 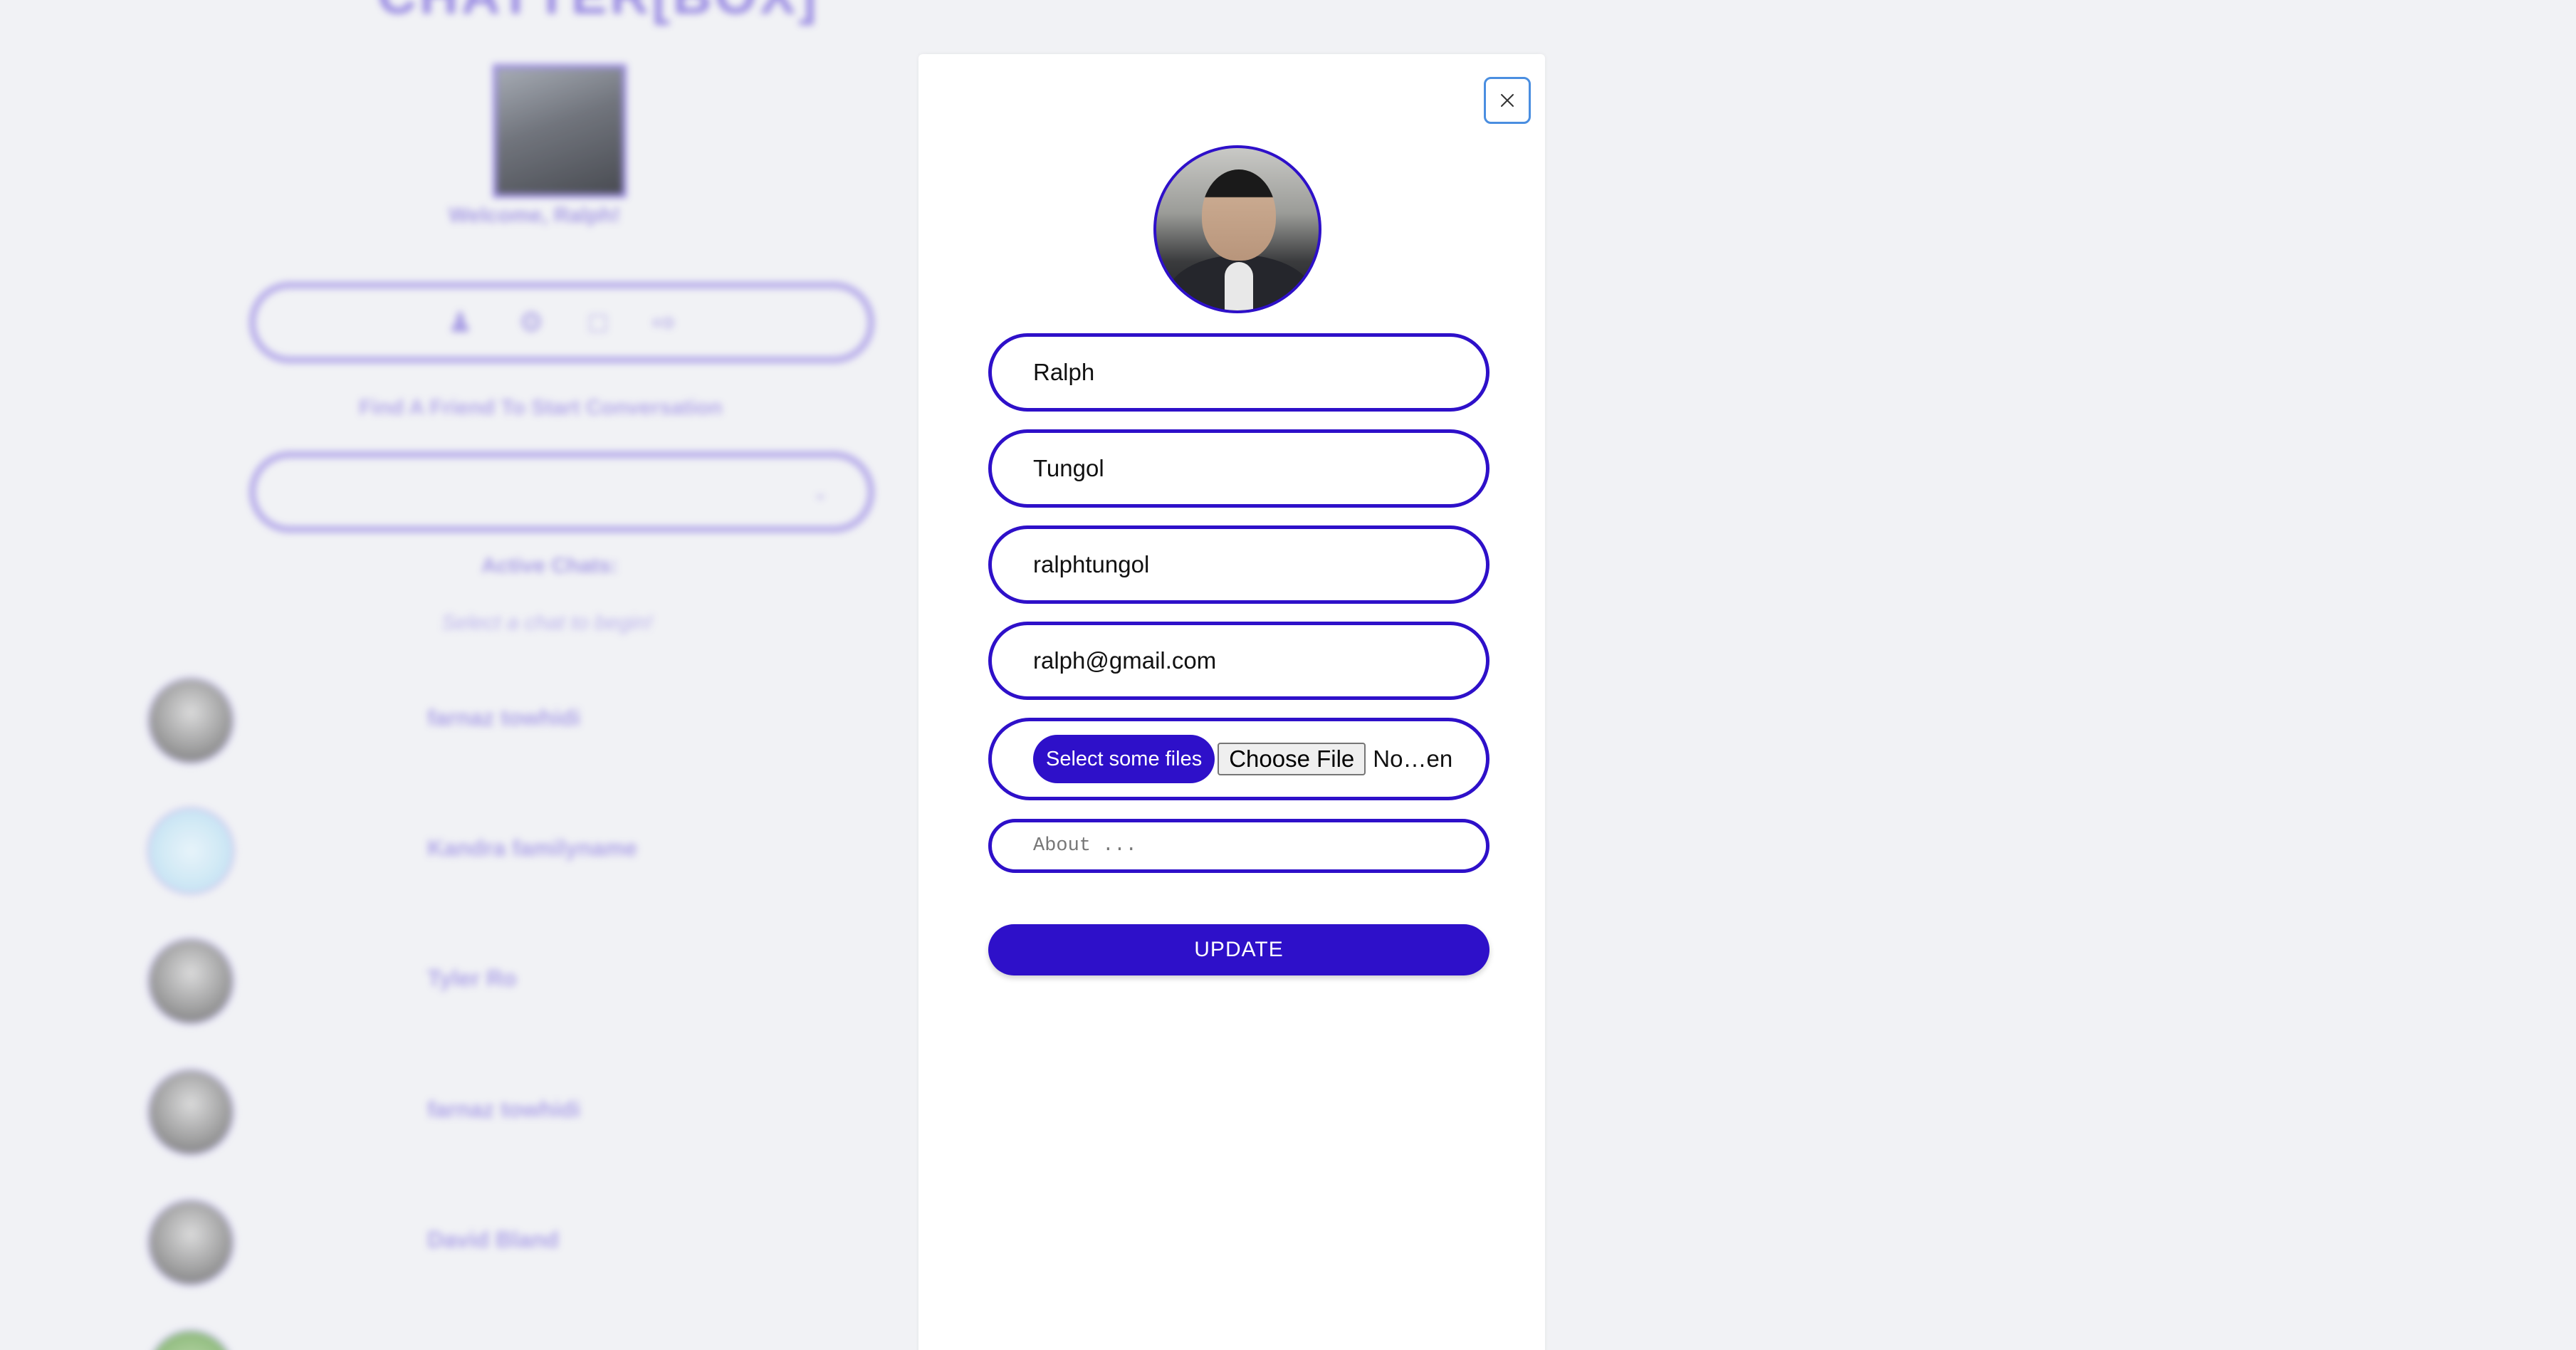 What do you see at coordinates (561, 492) in the screenshot?
I see `find-friend-select: ⌄` at bounding box center [561, 492].